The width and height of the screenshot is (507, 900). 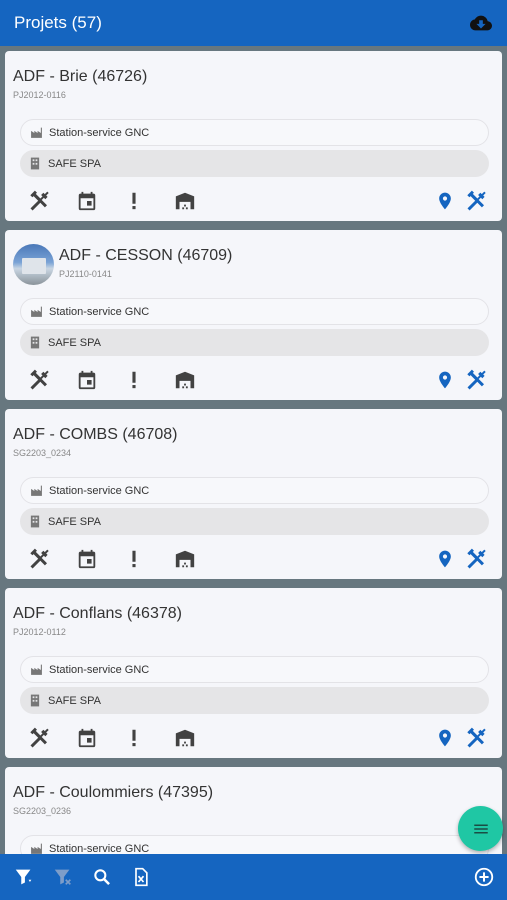 I want to click on clear-filter-icon, so click(x=63, y=877).